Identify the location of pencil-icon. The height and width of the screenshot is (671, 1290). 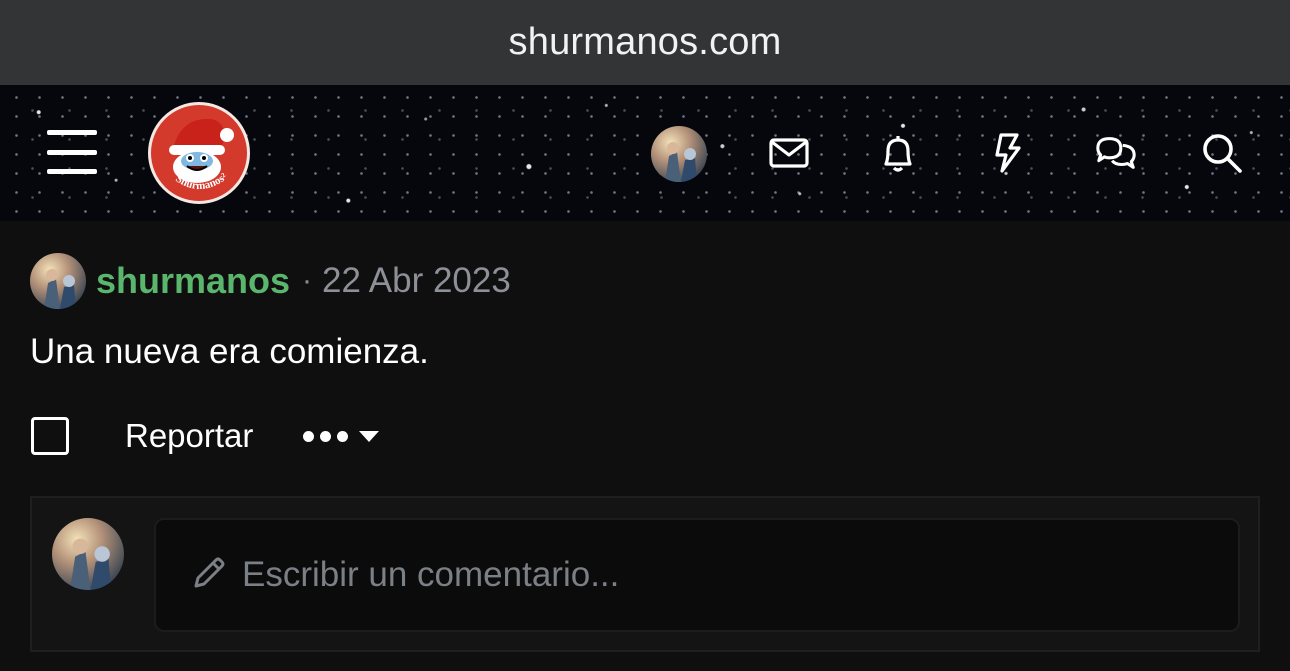
(209, 575).